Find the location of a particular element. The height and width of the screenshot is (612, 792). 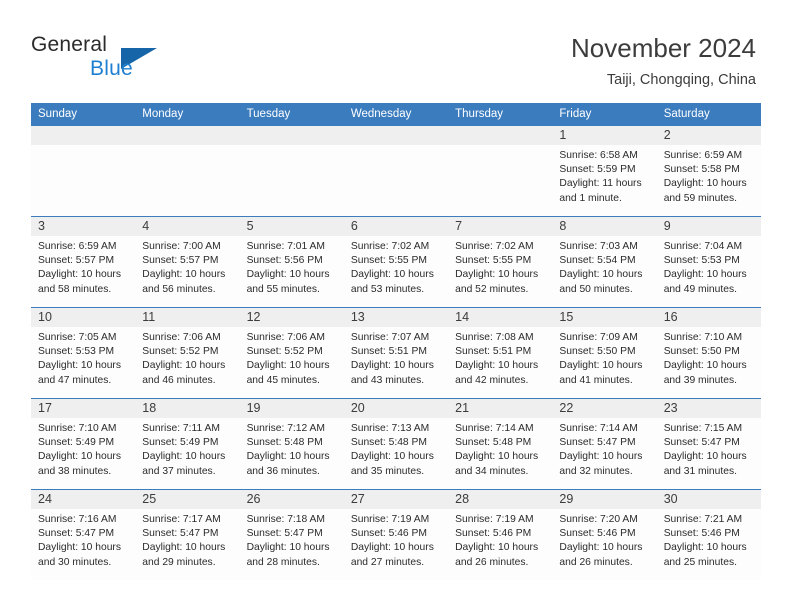

sunset-text: Sunset: 5:53 PM is located at coordinates (701, 261).